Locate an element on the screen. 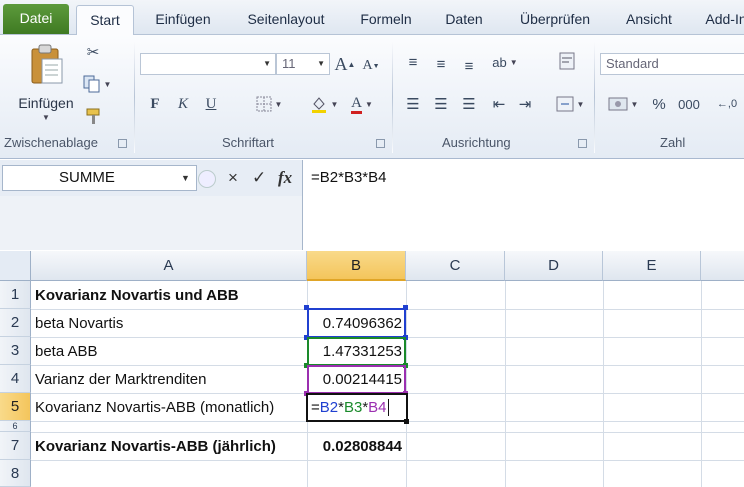 The width and height of the screenshot is (744, 487). copy-icon: ▼ is located at coordinates (97, 84).